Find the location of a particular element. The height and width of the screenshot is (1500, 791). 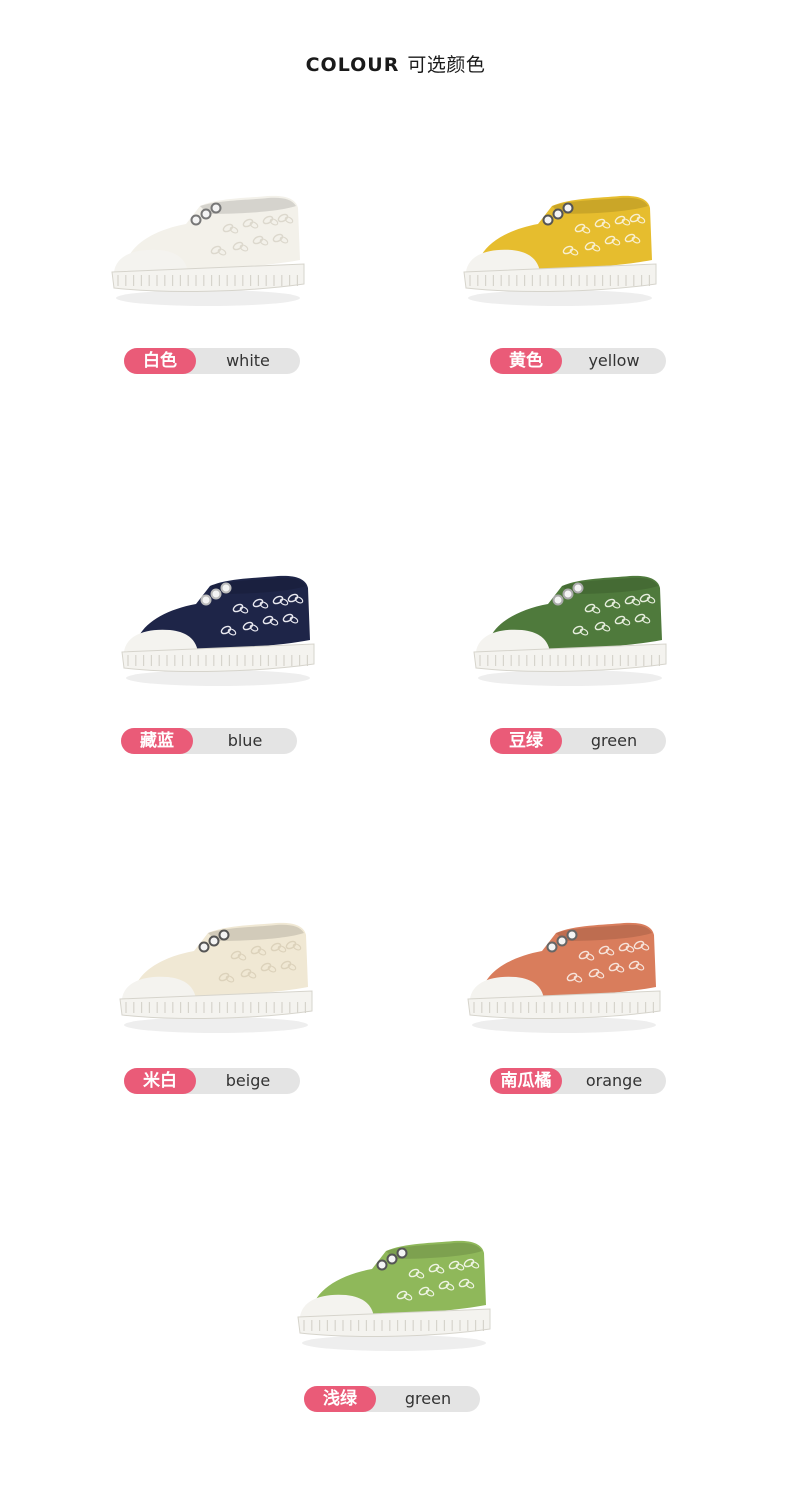

color-option-orange is located at coordinates (564, 1025).